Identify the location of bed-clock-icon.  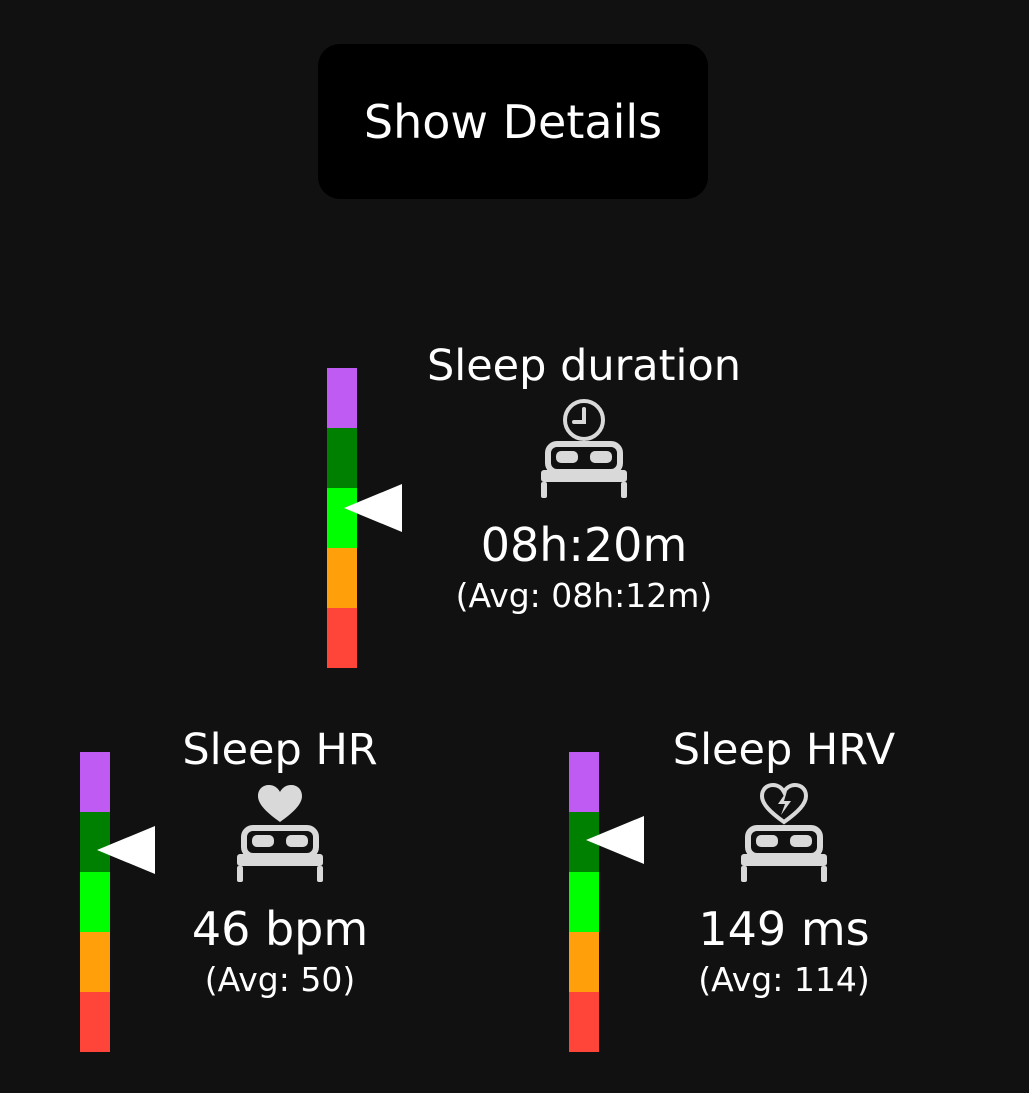
(584, 448).